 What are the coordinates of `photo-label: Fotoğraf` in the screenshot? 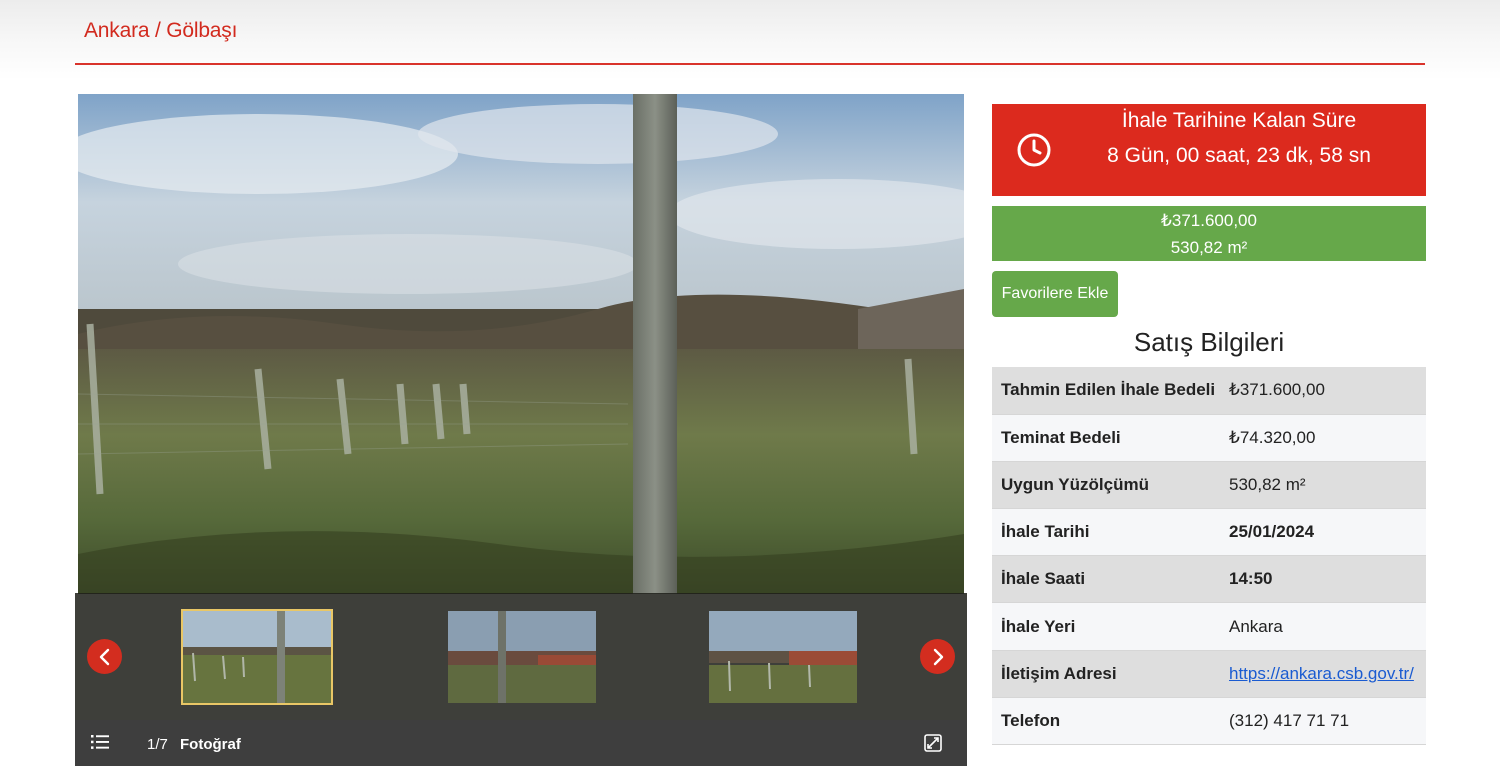 It's located at (210, 744).